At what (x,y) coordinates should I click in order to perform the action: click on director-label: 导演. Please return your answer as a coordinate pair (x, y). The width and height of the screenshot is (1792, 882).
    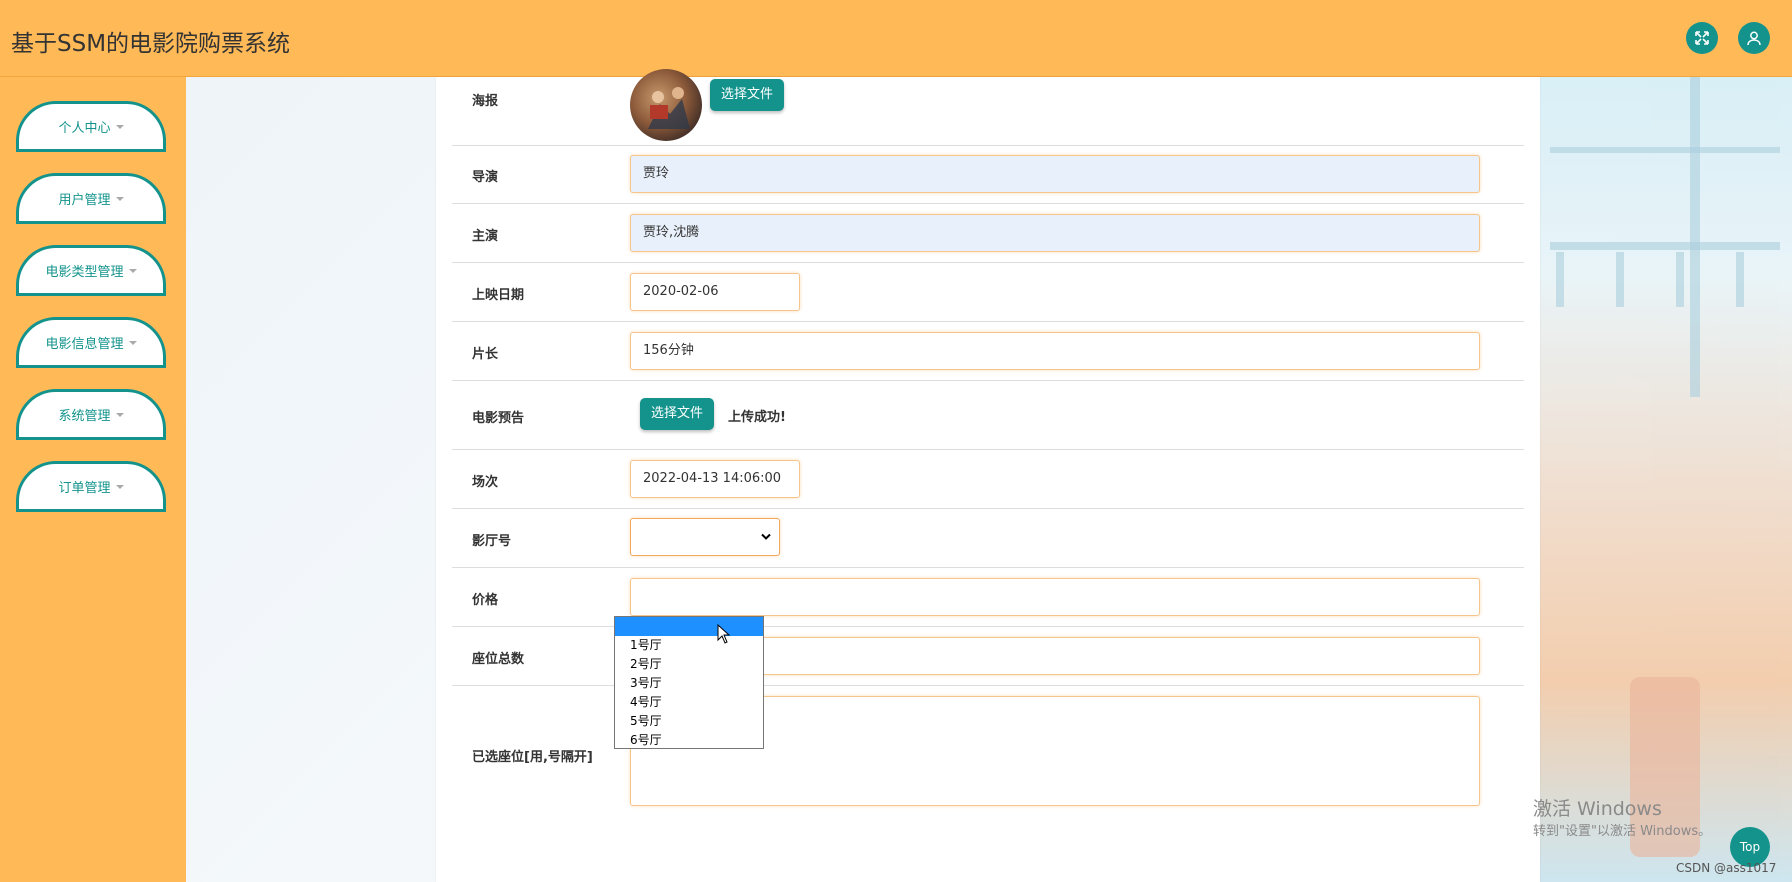
    Looking at the image, I should click on (485, 177).